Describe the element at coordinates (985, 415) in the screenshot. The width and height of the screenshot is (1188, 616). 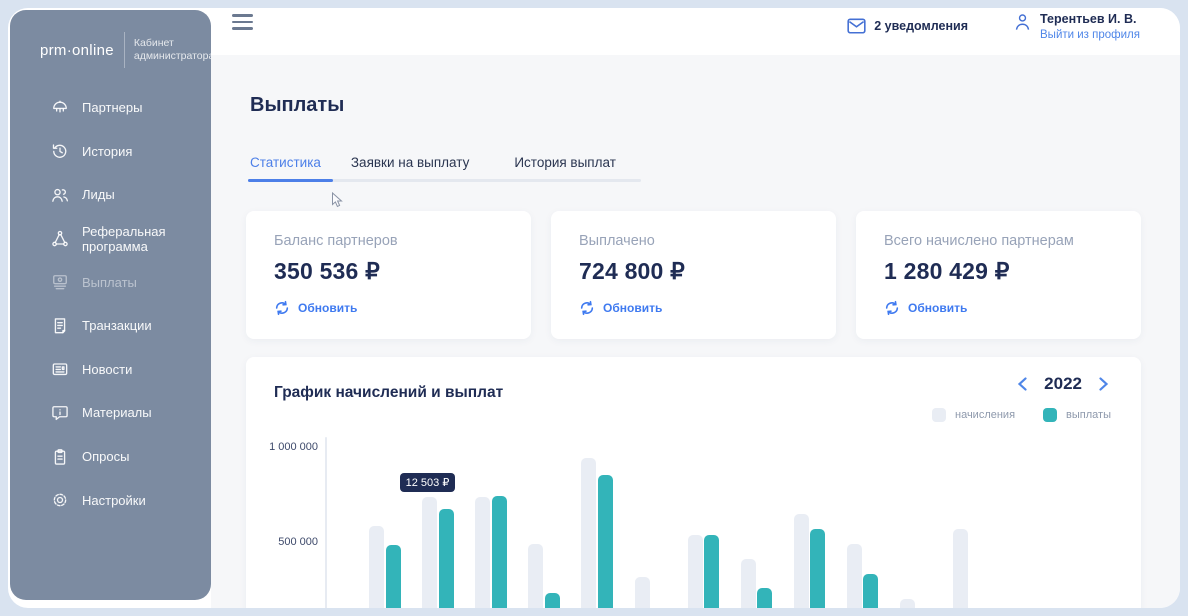
I see `legend-label: начисления` at that location.